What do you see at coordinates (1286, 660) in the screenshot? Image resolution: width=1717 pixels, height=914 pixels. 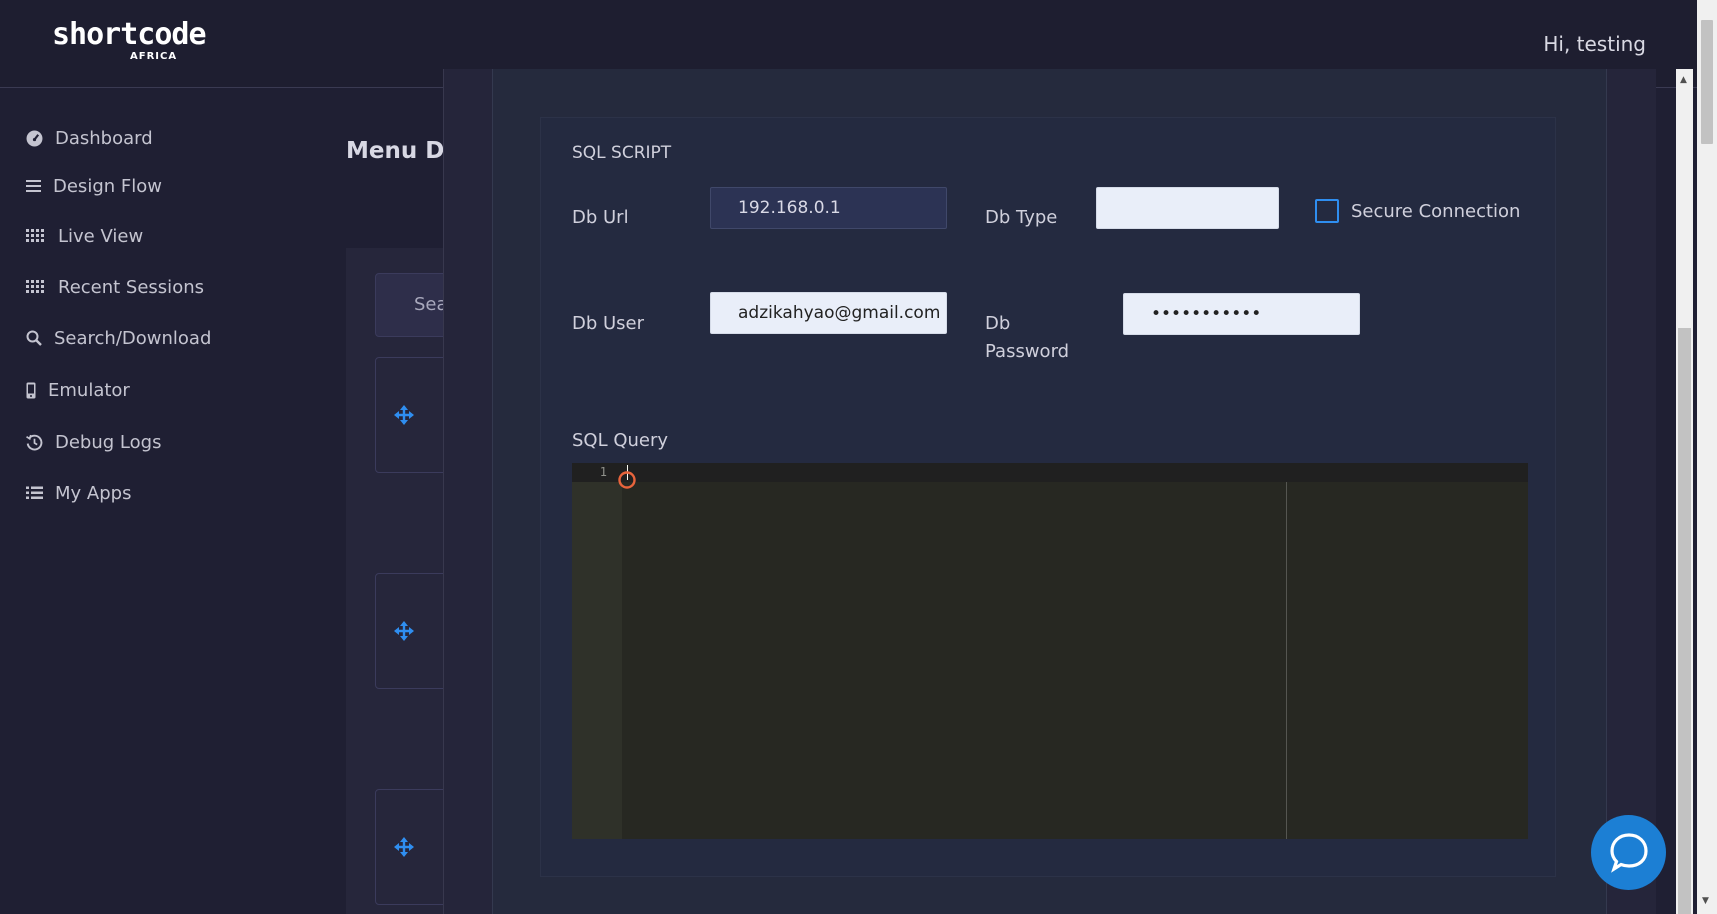 I see `print-margin` at bounding box center [1286, 660].